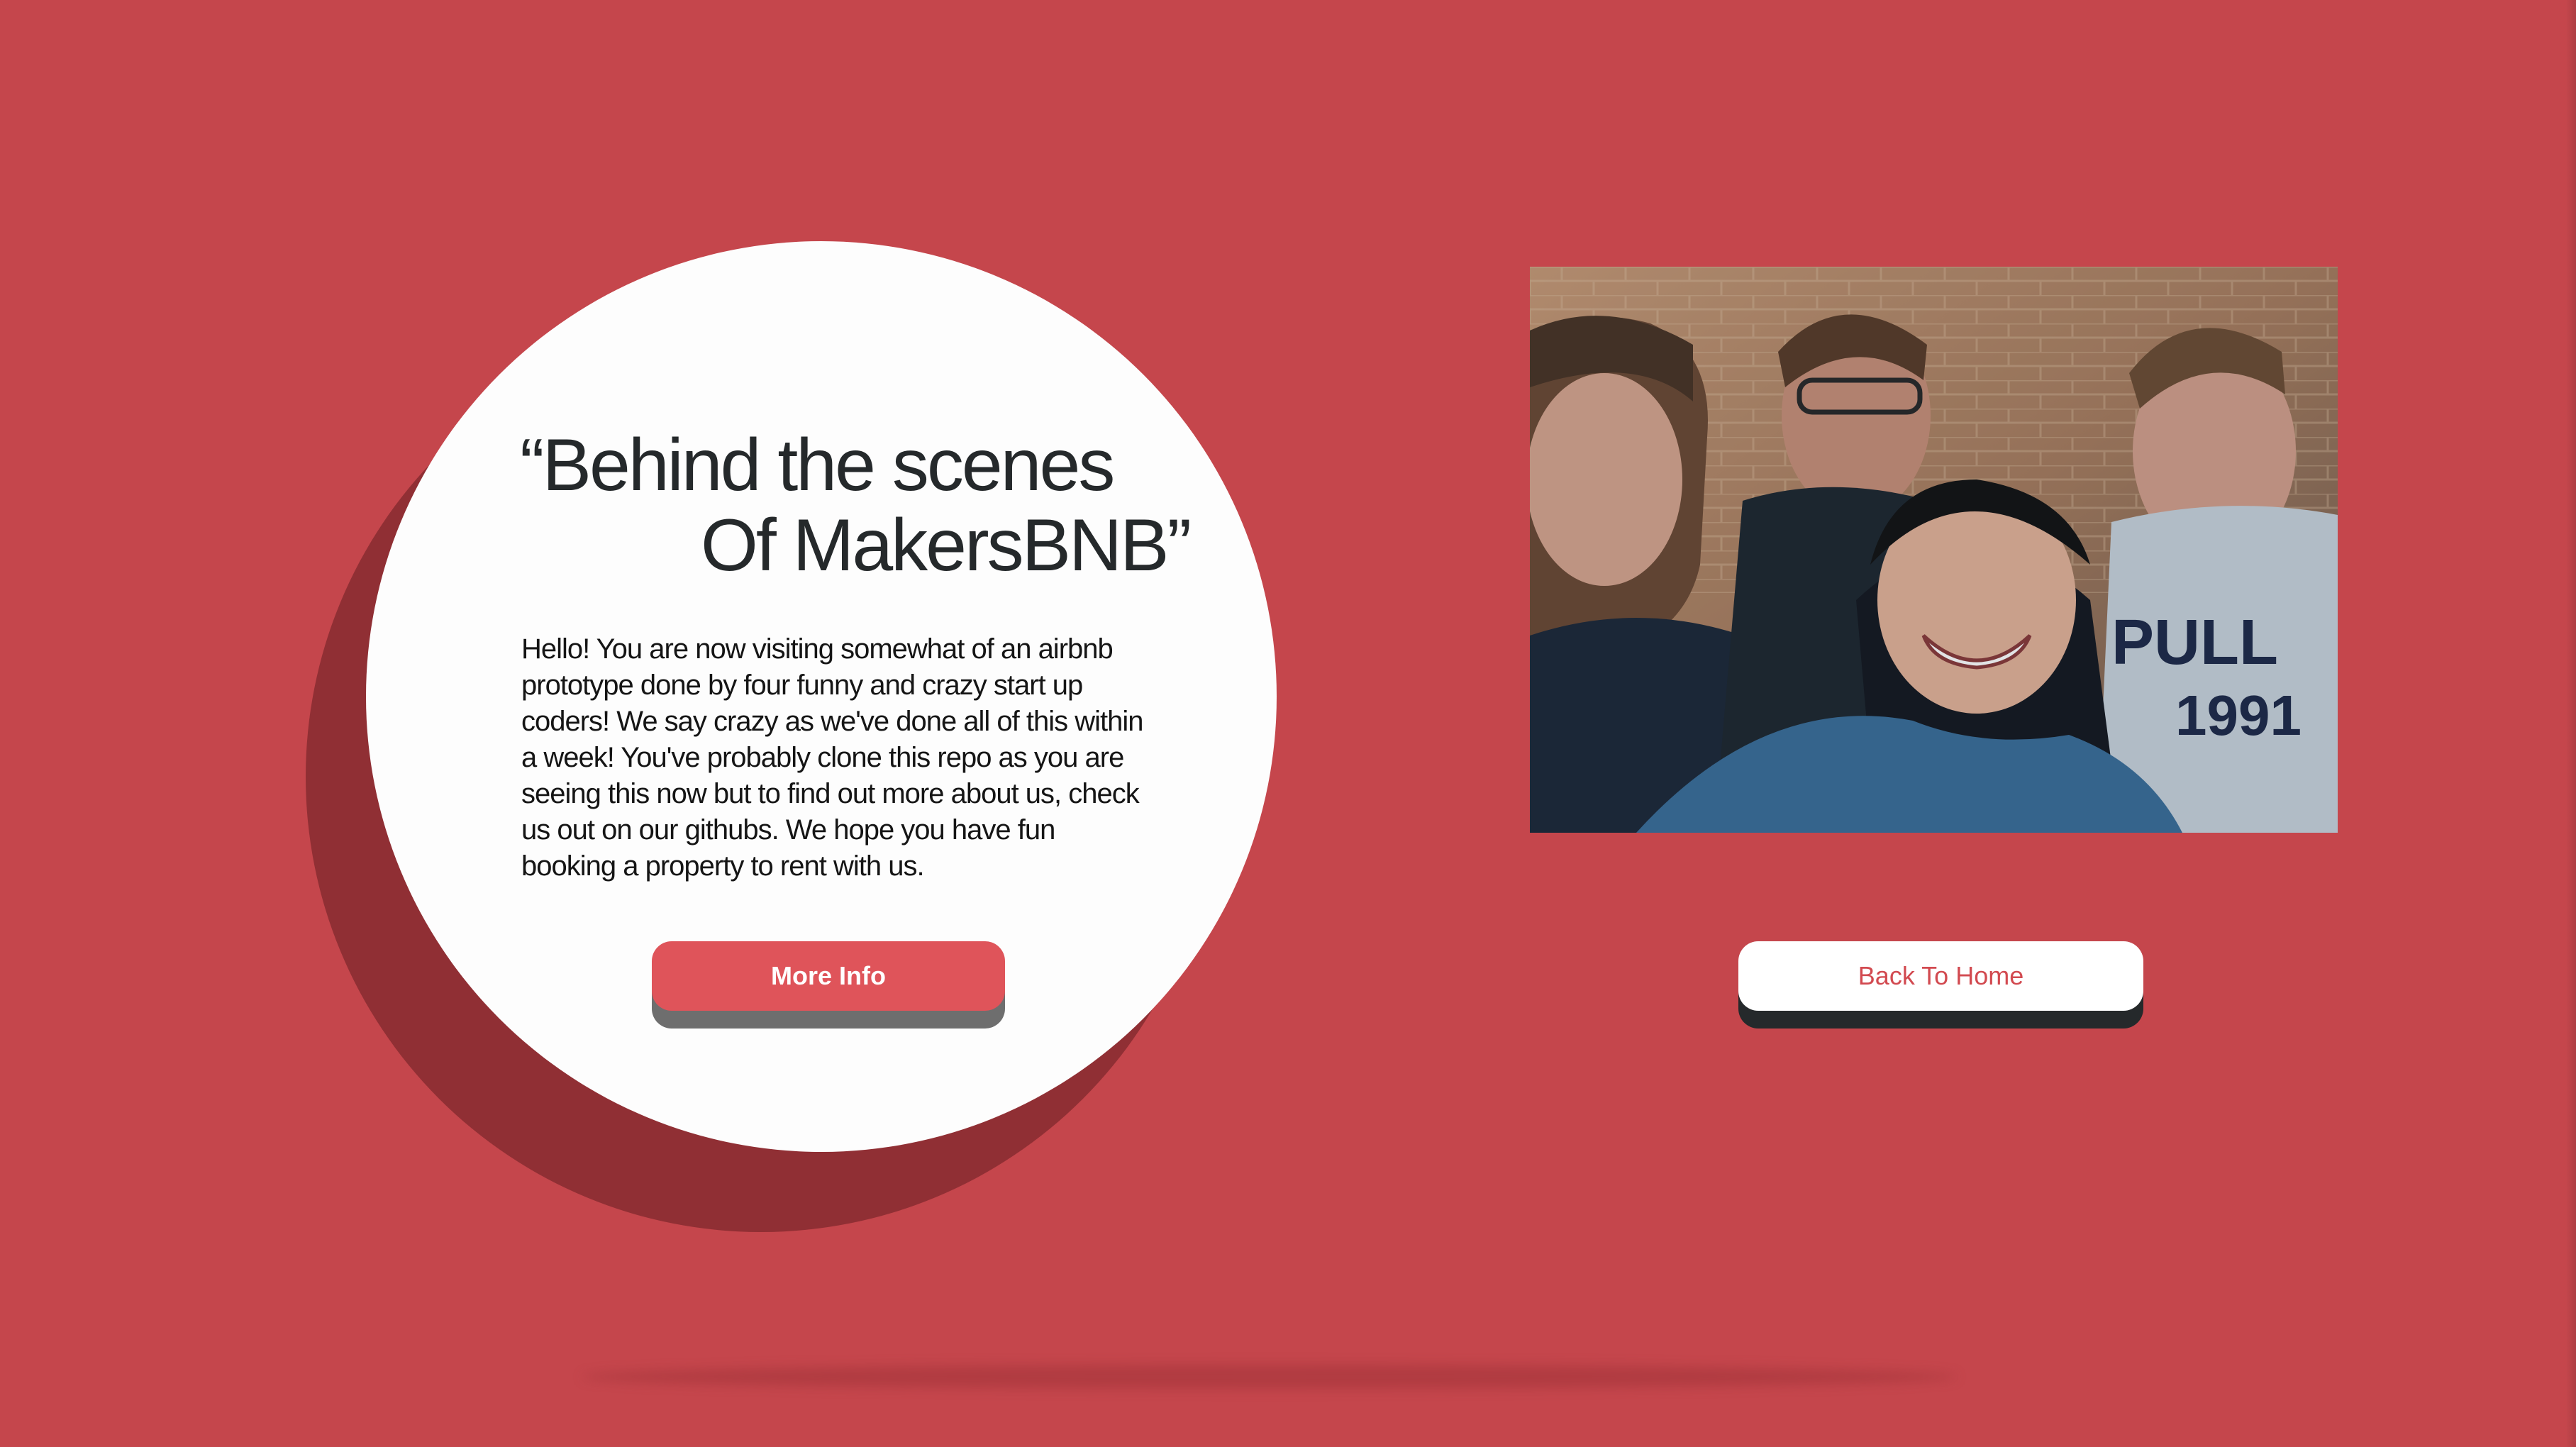 This screenshot has width=2576, height=1447. What do you see at coordinates (817, 465) in the screenshot?
I see `page-title-line-1: “Behind the scenes` at bounding box center [817, 465].